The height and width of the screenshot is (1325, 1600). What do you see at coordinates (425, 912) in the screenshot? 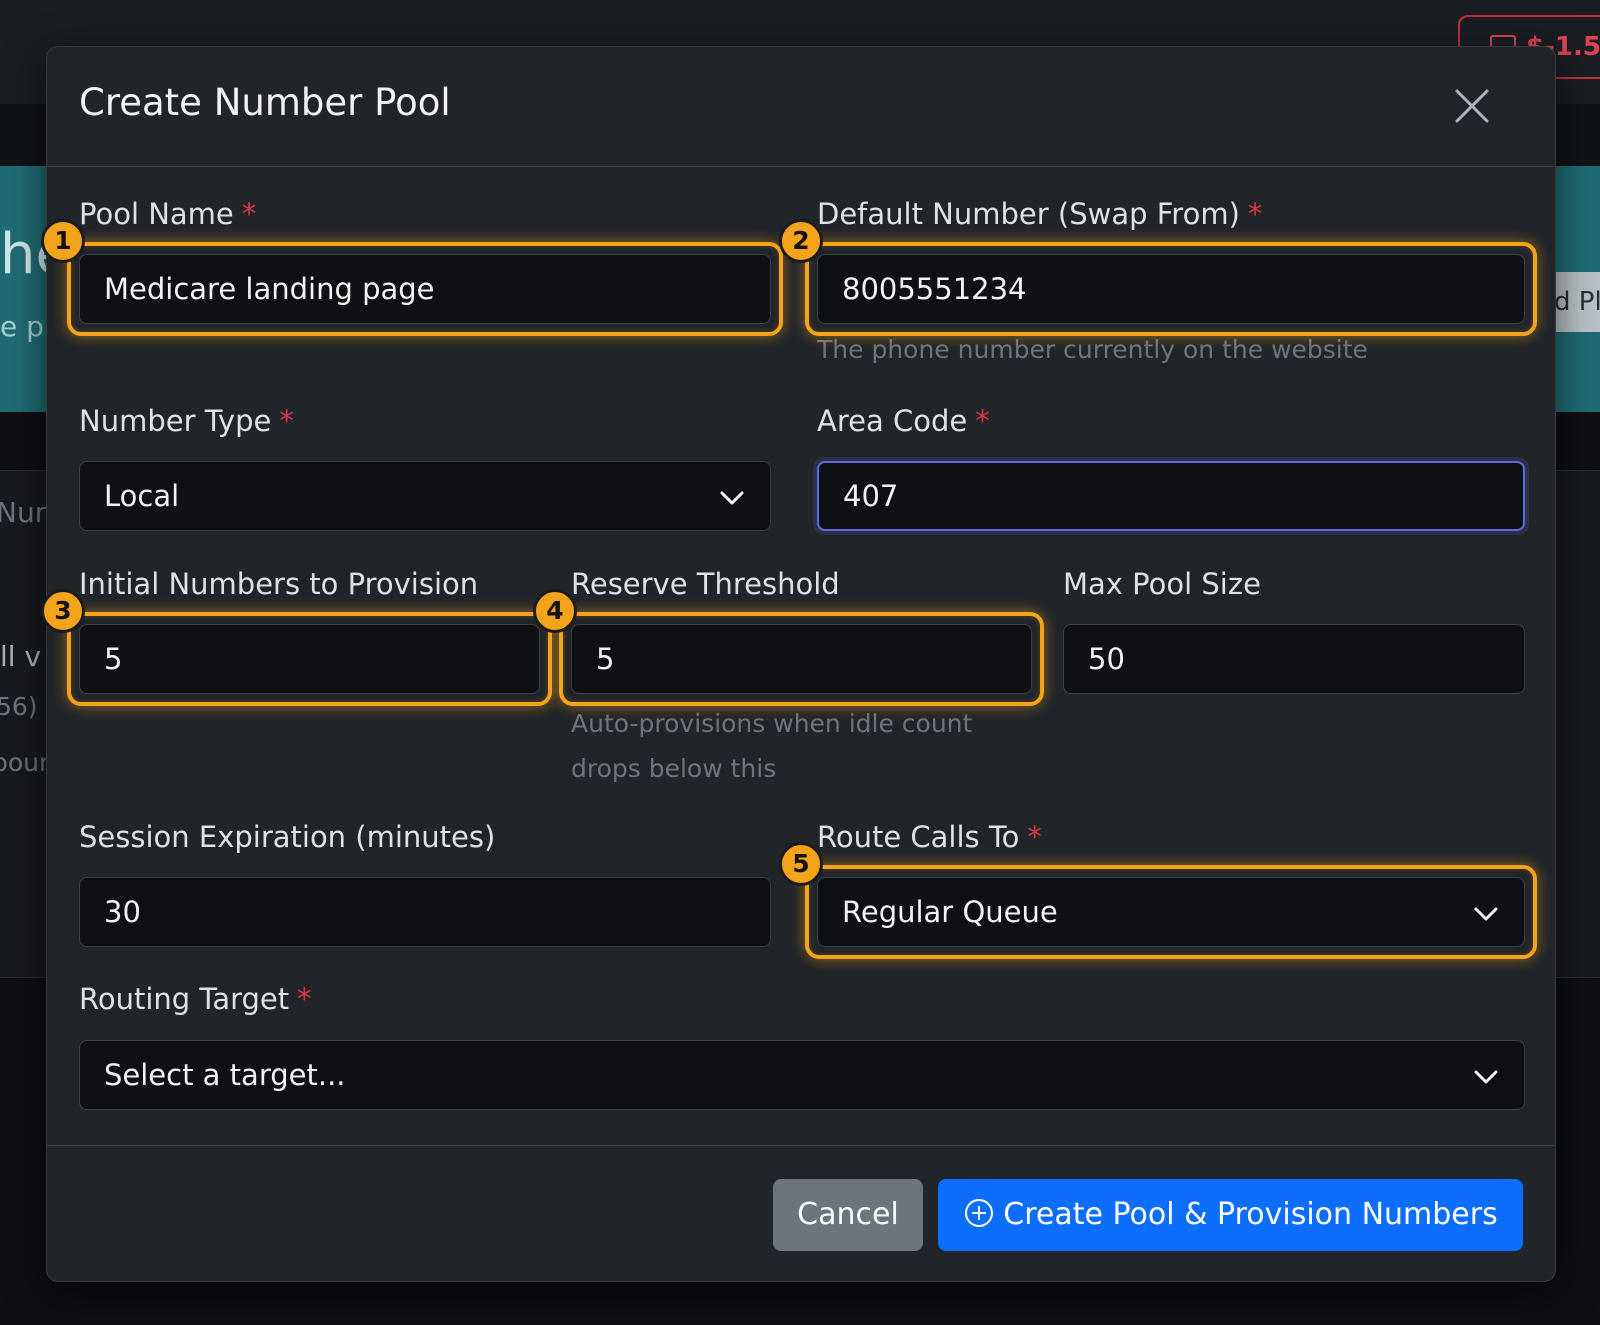
I see `session-expiration-input: 30` at bounding box center [425, 912].